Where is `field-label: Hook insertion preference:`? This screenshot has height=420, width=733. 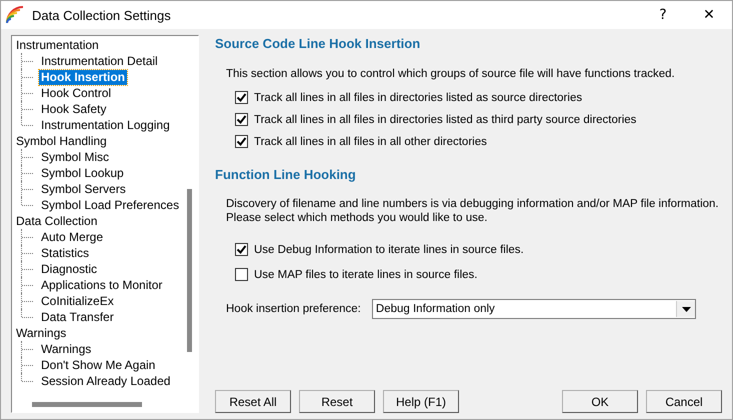 field-label: Hook insertion preference: is located at coordinates (293, 309).